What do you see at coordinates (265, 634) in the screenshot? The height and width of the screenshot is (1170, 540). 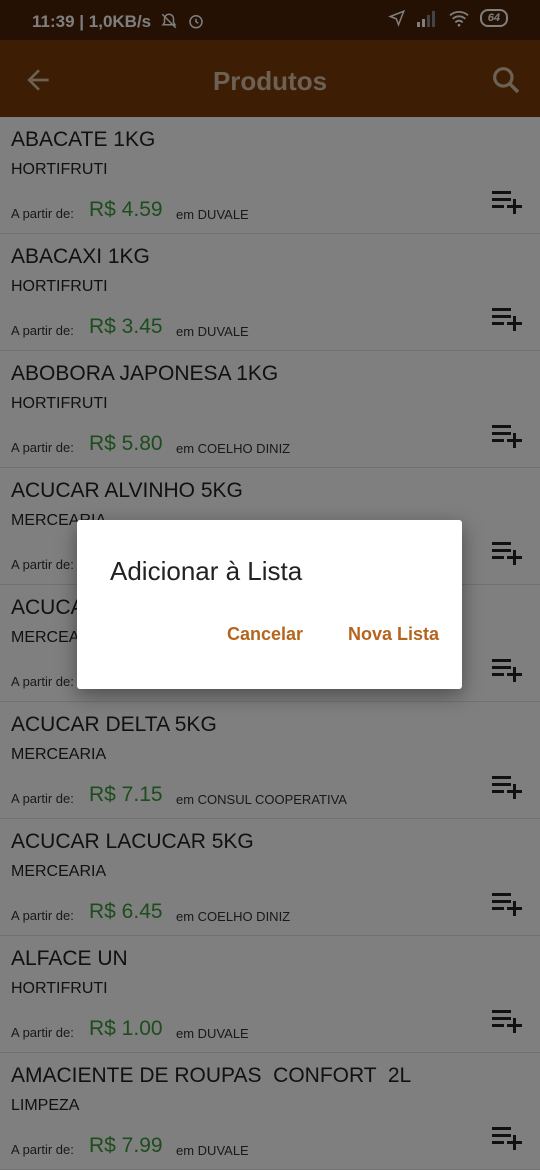 I see `cancel-button: Cancelar` at bounding box center [265, 634].